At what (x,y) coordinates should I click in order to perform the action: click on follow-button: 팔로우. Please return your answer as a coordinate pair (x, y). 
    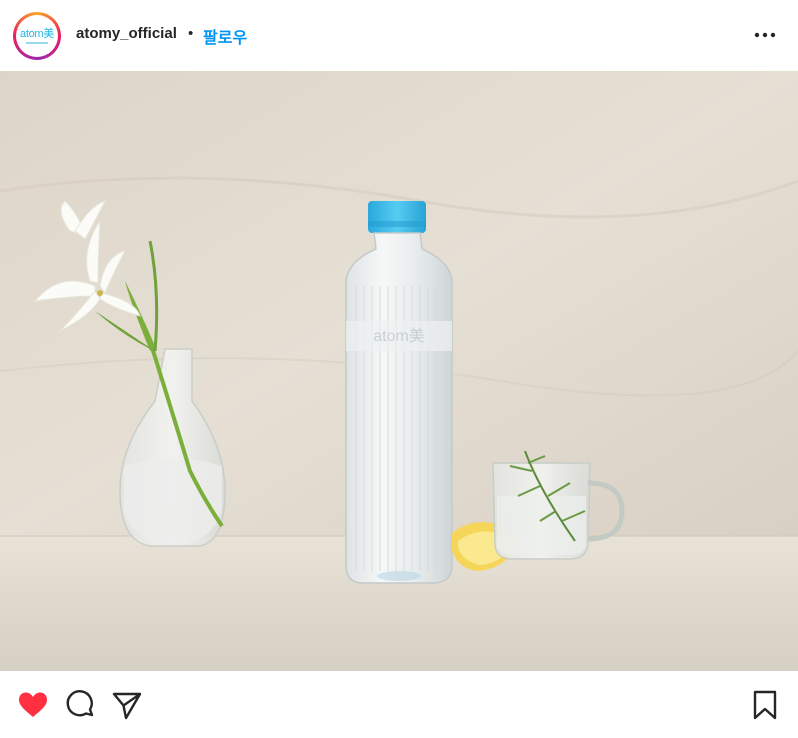
    Looking at the image, I should click on (225, 36).